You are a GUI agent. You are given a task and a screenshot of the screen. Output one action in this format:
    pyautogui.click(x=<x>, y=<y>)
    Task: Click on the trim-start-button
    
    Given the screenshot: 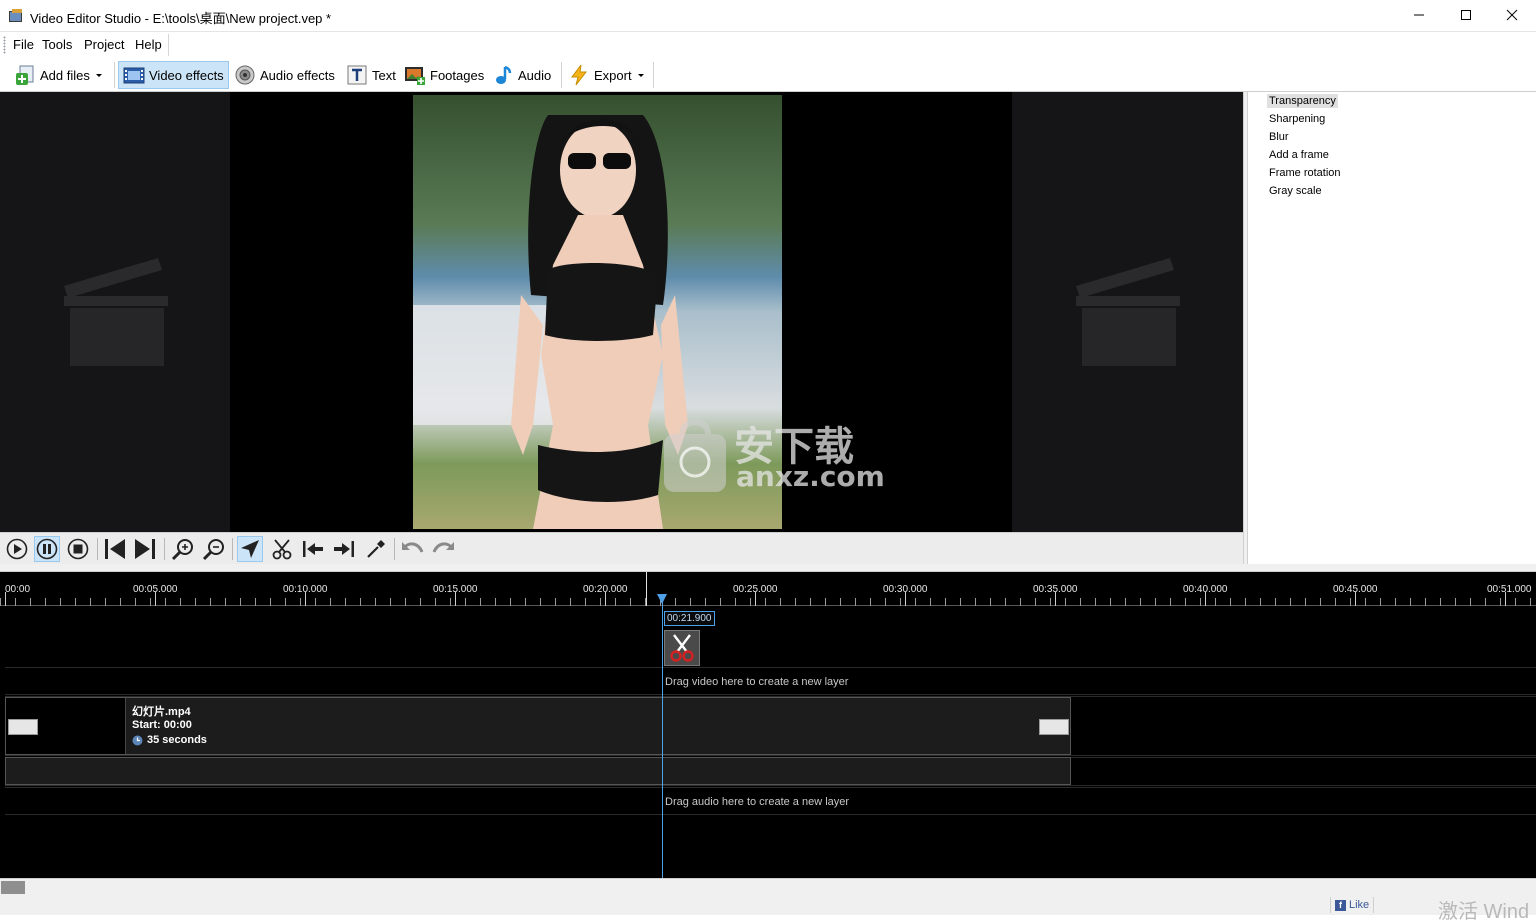 What is the action you would take?
    pyautogui.click(x=313, y=549)
    